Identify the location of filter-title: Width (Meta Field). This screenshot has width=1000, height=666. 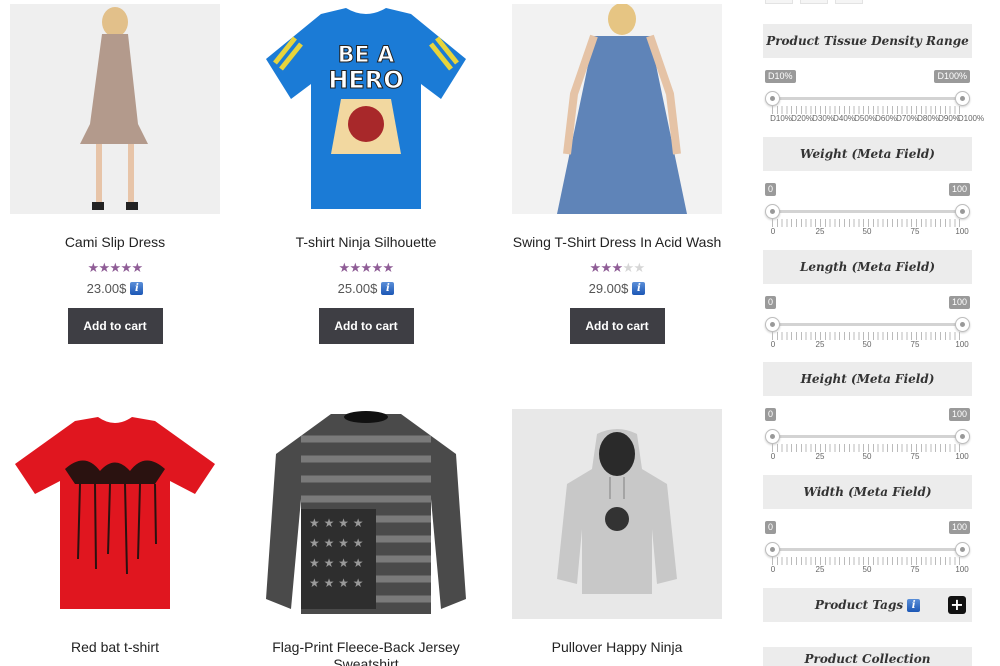
(867, 492).